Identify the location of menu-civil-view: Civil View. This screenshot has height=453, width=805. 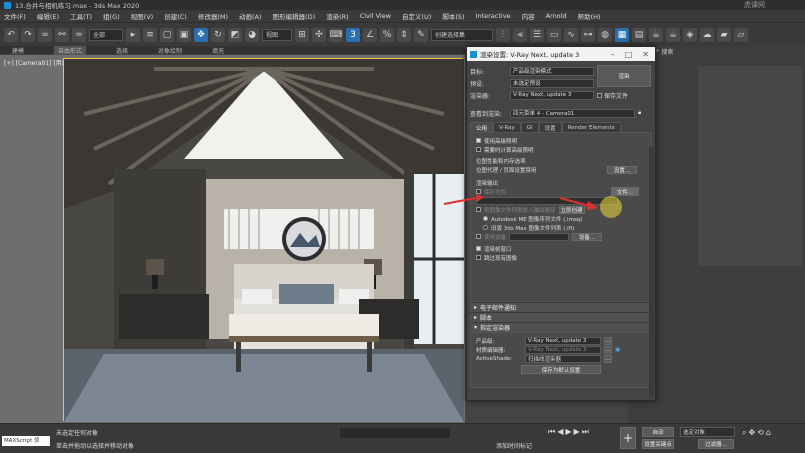
(375, 16).